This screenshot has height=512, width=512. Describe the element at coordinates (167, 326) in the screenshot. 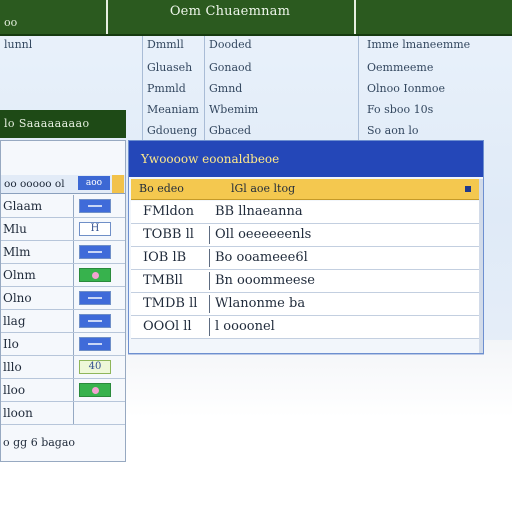

I see `row-key: OOOl ll` at that location.